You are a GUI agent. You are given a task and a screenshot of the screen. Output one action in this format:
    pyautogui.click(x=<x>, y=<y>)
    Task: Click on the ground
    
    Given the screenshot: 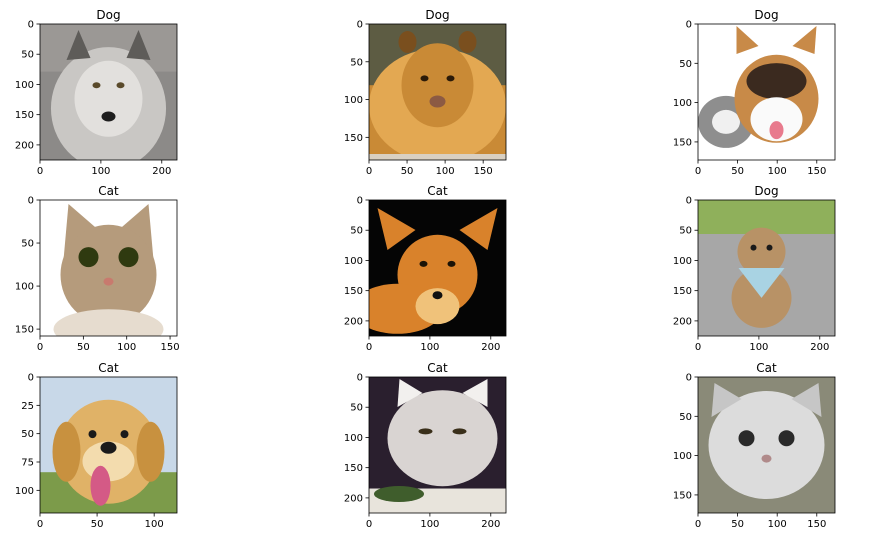 What is the action you would take?
    pyautogui.click(x=437, y=157)
    